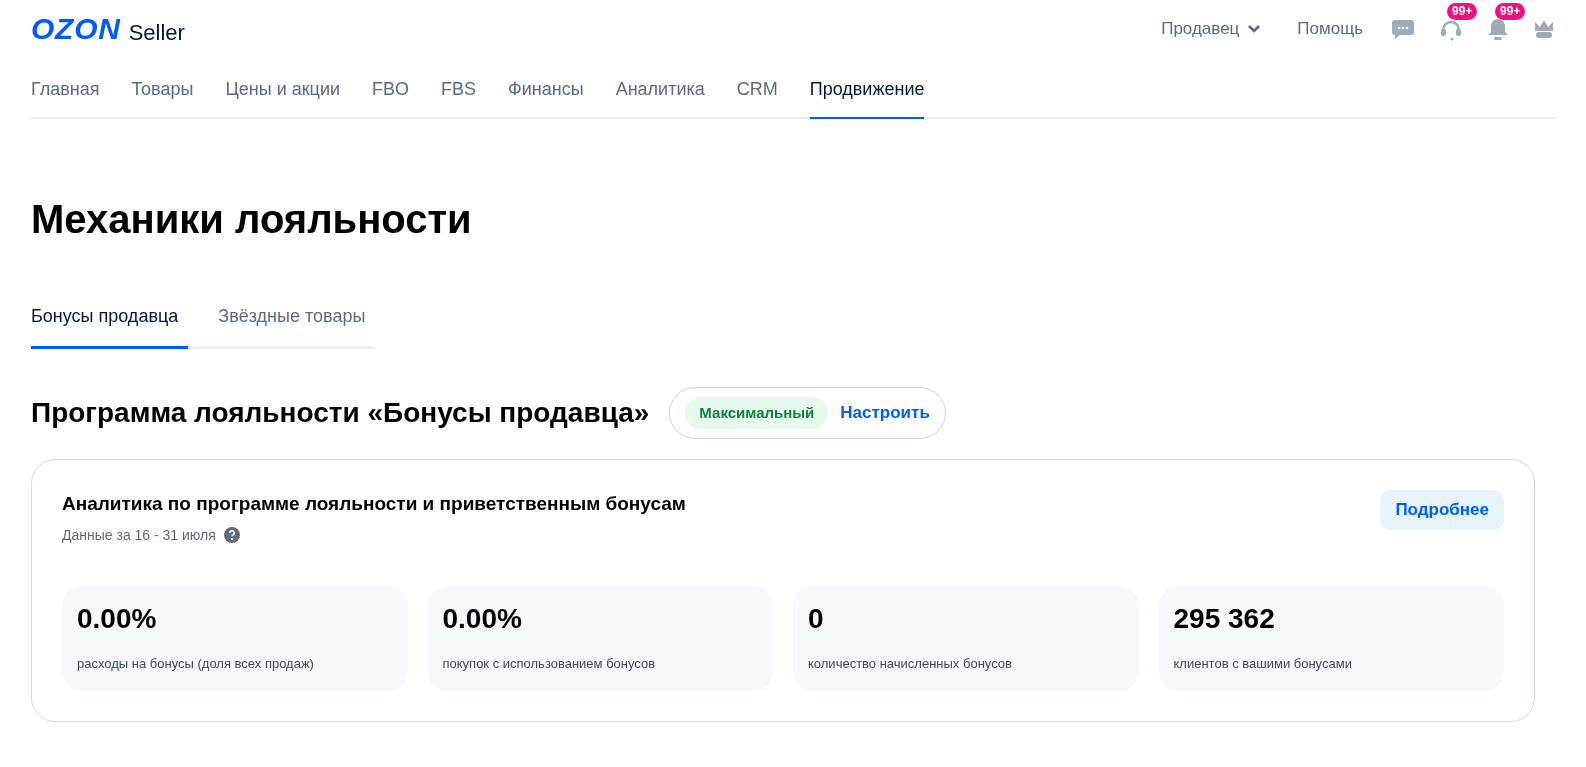 This screenshot has width=1586, height=767. Describe the element at coordinates (65, 97) in the screenshot. I see `nav-tab: Главная` at that location.